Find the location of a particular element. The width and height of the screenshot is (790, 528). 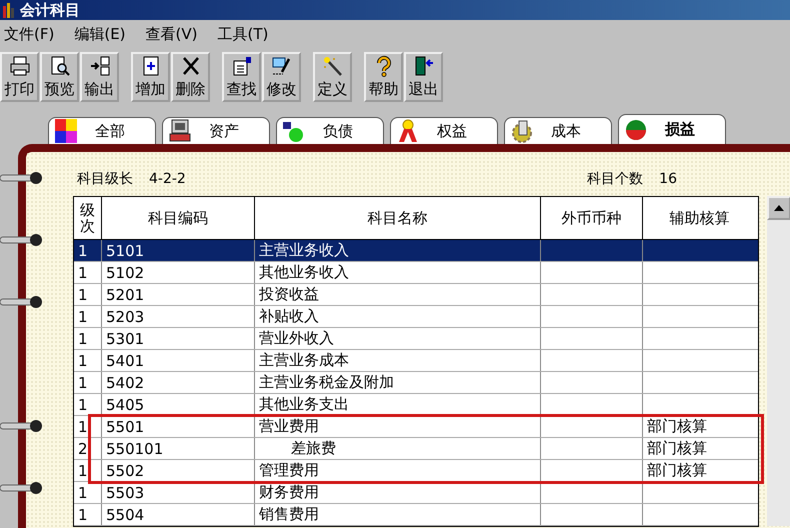

column-header: 科目名称 is located at coordinates (398, 218).